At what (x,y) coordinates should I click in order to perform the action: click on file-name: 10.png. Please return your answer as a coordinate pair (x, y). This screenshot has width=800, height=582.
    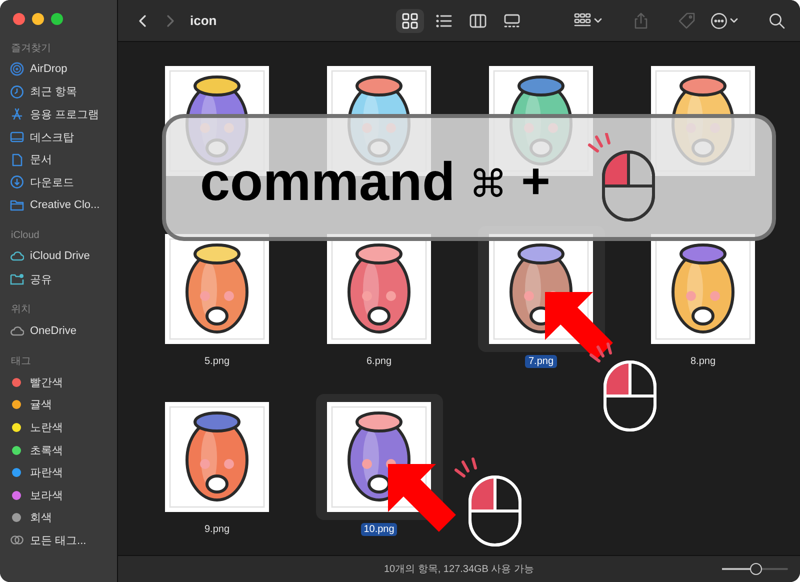
    Looking at the image, I should click on (379, 529).